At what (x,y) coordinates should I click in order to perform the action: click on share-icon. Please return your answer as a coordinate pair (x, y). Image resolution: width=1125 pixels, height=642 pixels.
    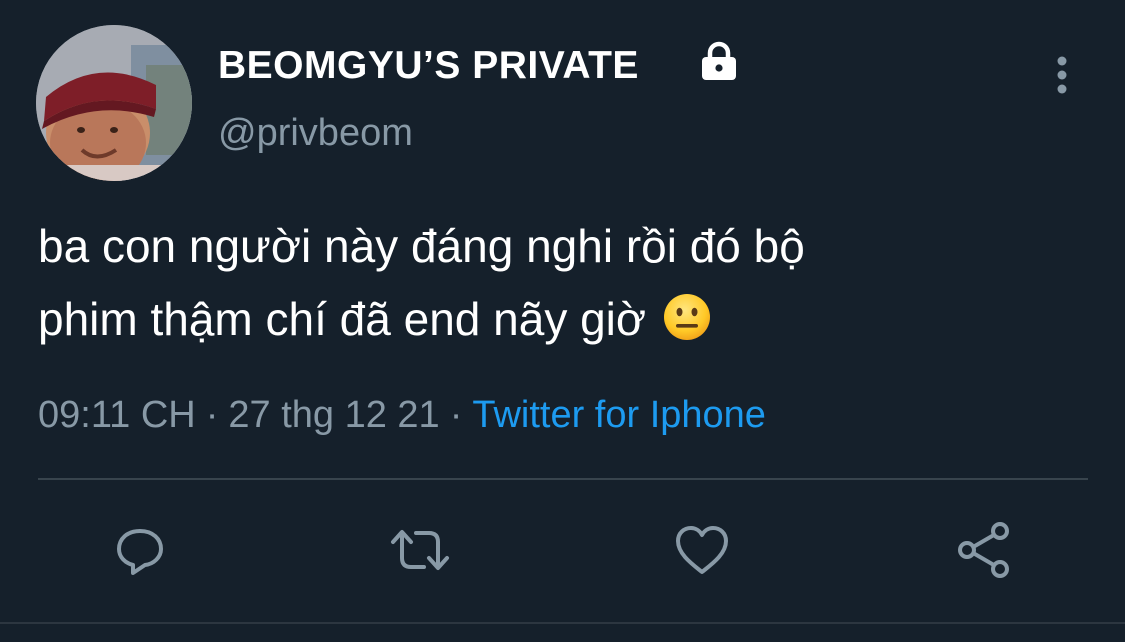
    Looking at the image, I should click on (984, 552).